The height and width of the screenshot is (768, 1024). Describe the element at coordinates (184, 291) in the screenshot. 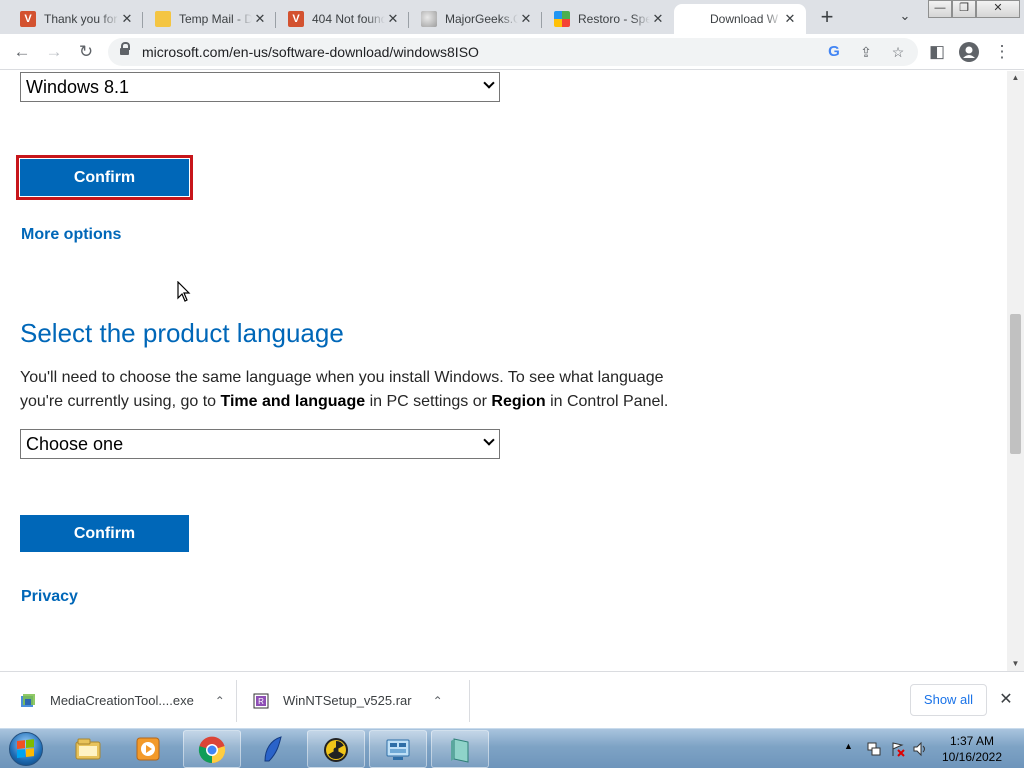

I see `mouse-pointer-icon` at that location.